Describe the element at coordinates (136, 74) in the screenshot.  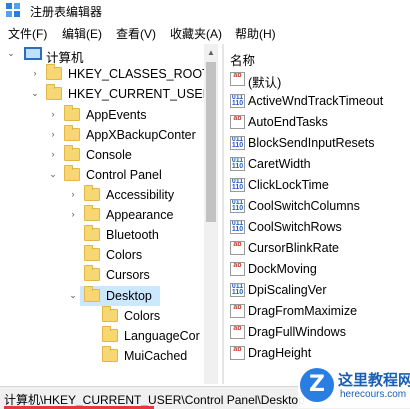
I see `tree-item-label: HKEY_CLASSES_ROOT` at that location.